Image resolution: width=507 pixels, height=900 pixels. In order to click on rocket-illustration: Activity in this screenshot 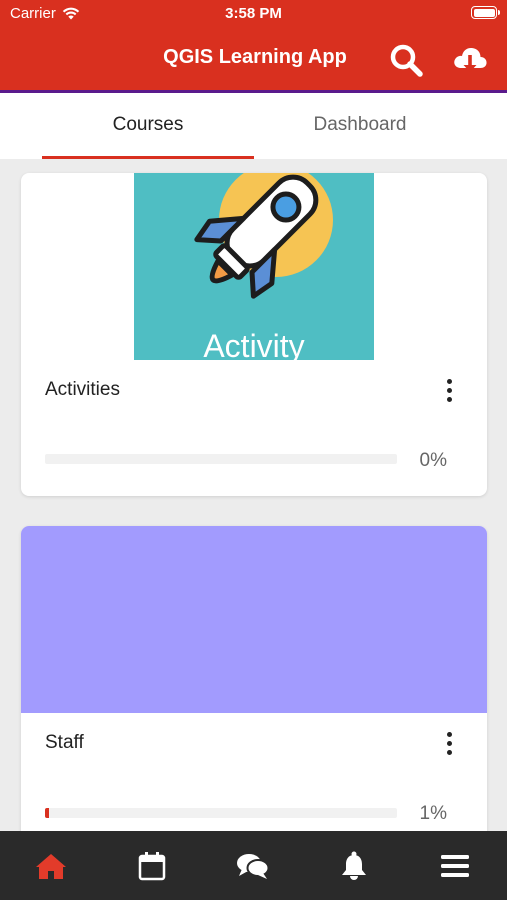, I will do `click(254, 268)`.